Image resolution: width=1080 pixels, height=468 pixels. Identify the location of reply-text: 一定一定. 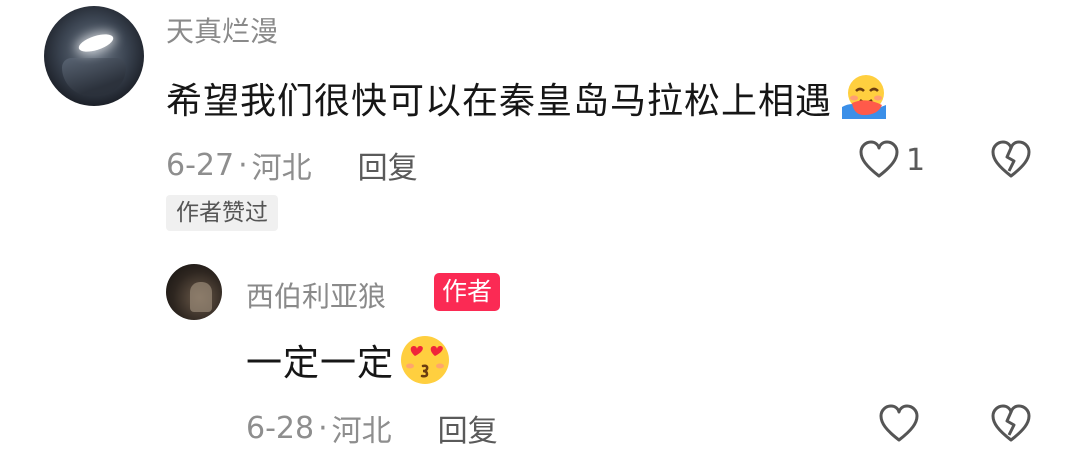
(320, 363).